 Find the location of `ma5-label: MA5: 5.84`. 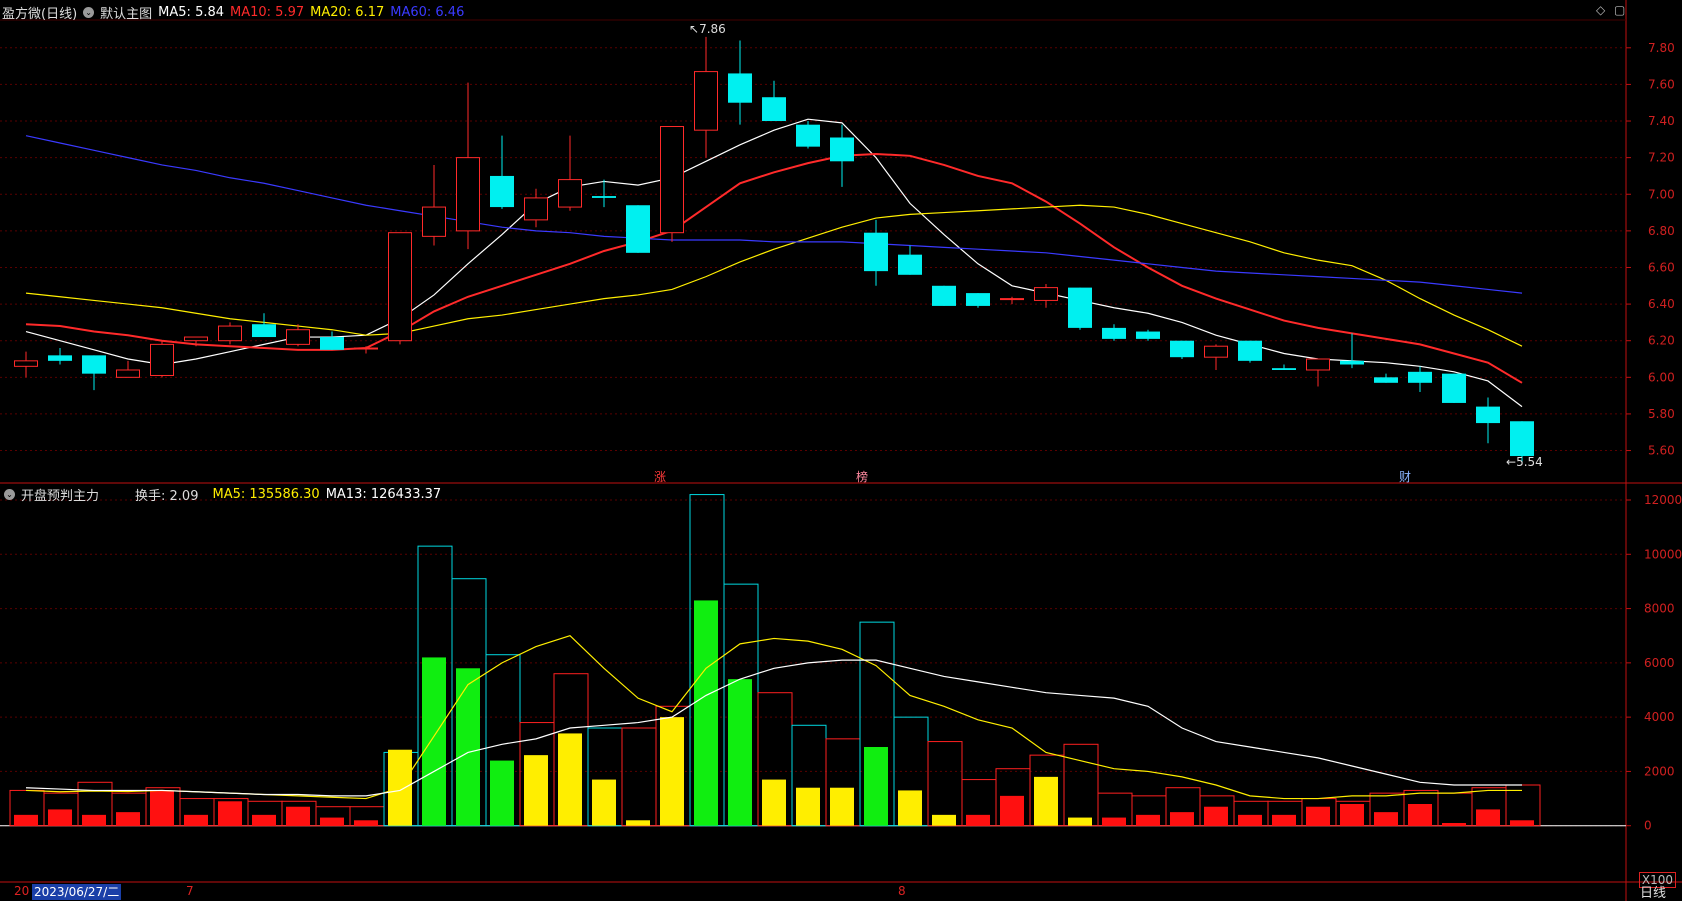

ma5-label: MA5: 5.84 is located at coordinates (191, 12).